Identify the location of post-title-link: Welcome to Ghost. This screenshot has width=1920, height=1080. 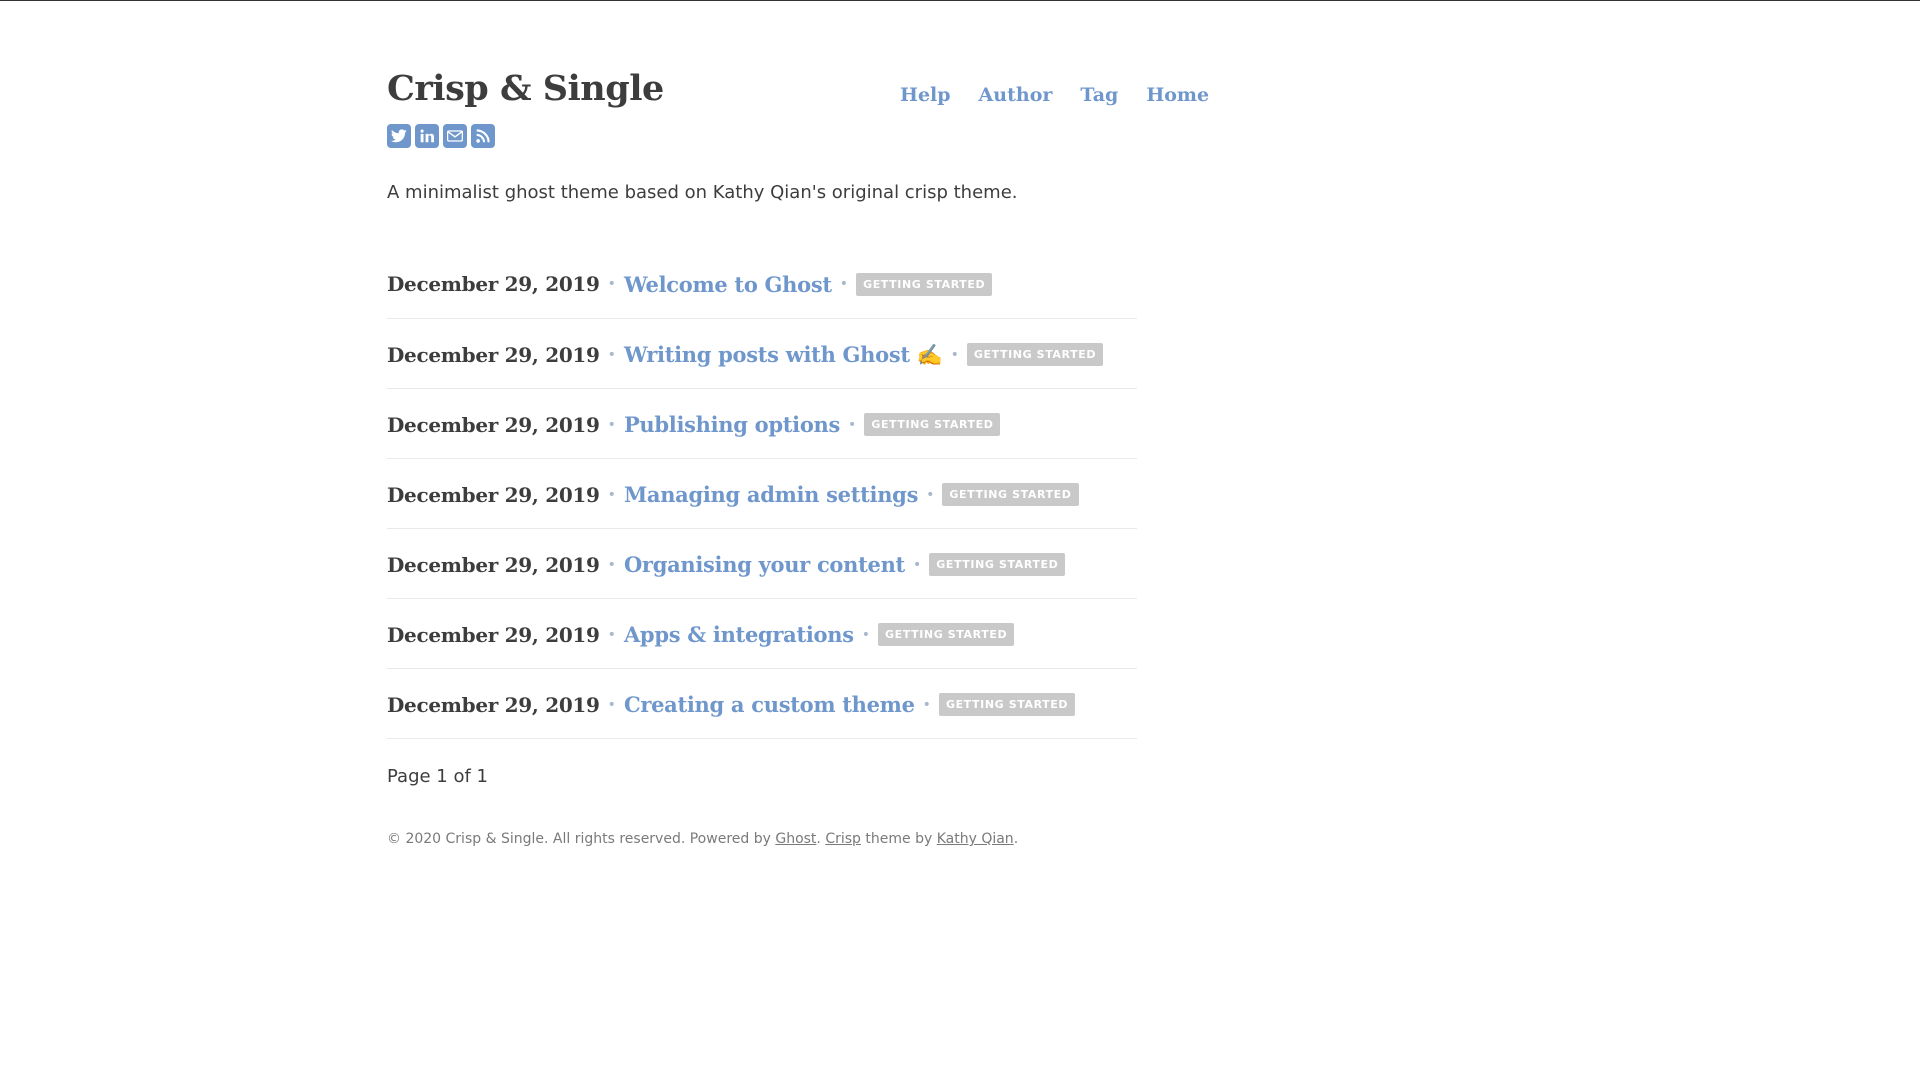
(728, 284).